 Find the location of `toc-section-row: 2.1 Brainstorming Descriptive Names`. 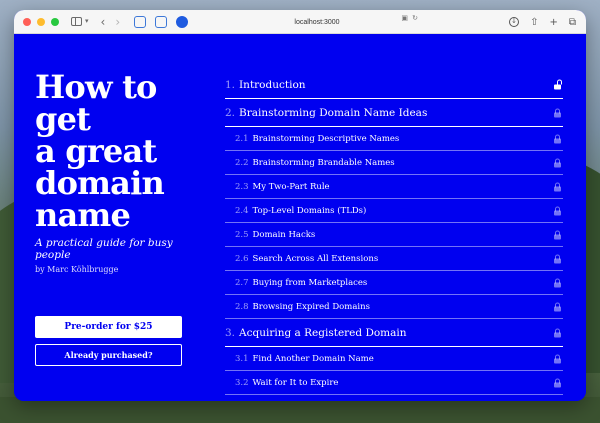

toc-section-row: 2.1 Brainstorming Descriptive Names is located at coordinates (394, 139).